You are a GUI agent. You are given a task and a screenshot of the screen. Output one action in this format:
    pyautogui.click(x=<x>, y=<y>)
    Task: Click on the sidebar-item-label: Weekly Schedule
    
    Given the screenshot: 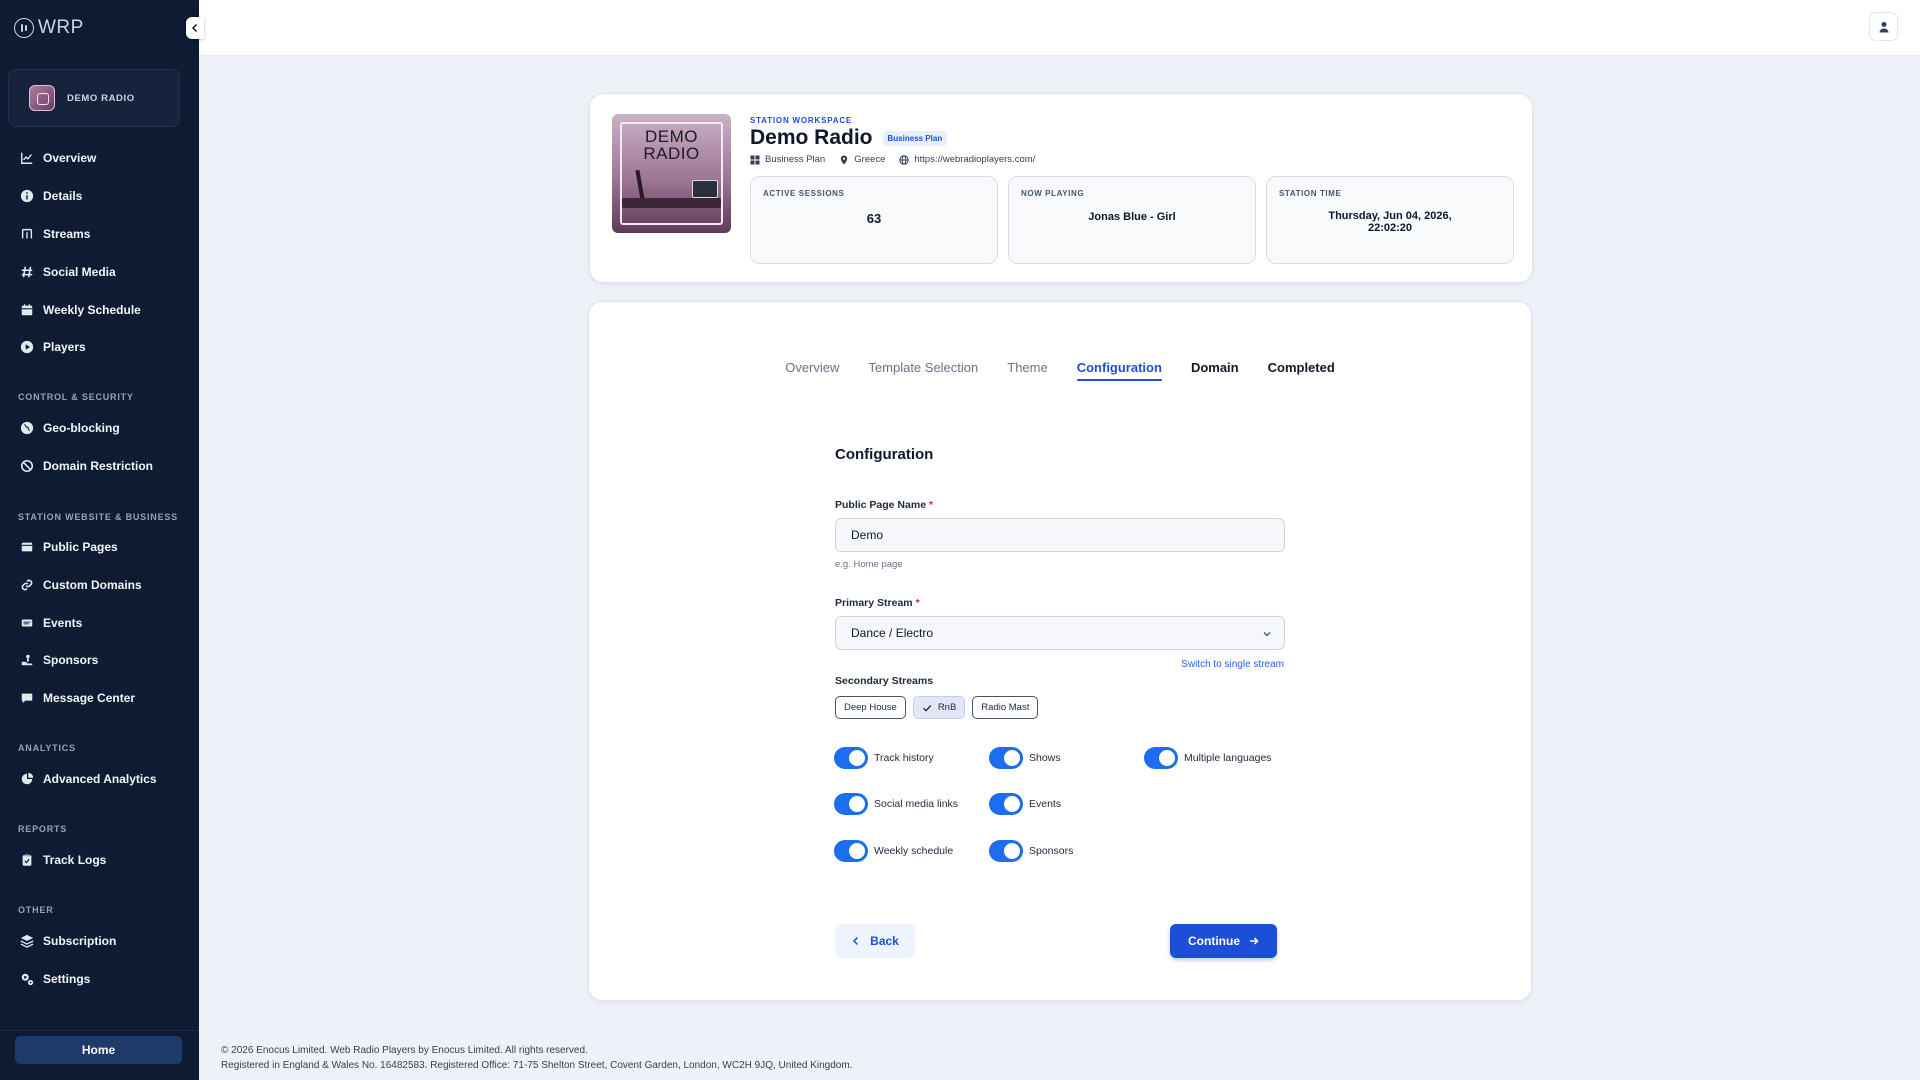 What is the action you would take?
    pyautogui.click(x=92, y=310)
    